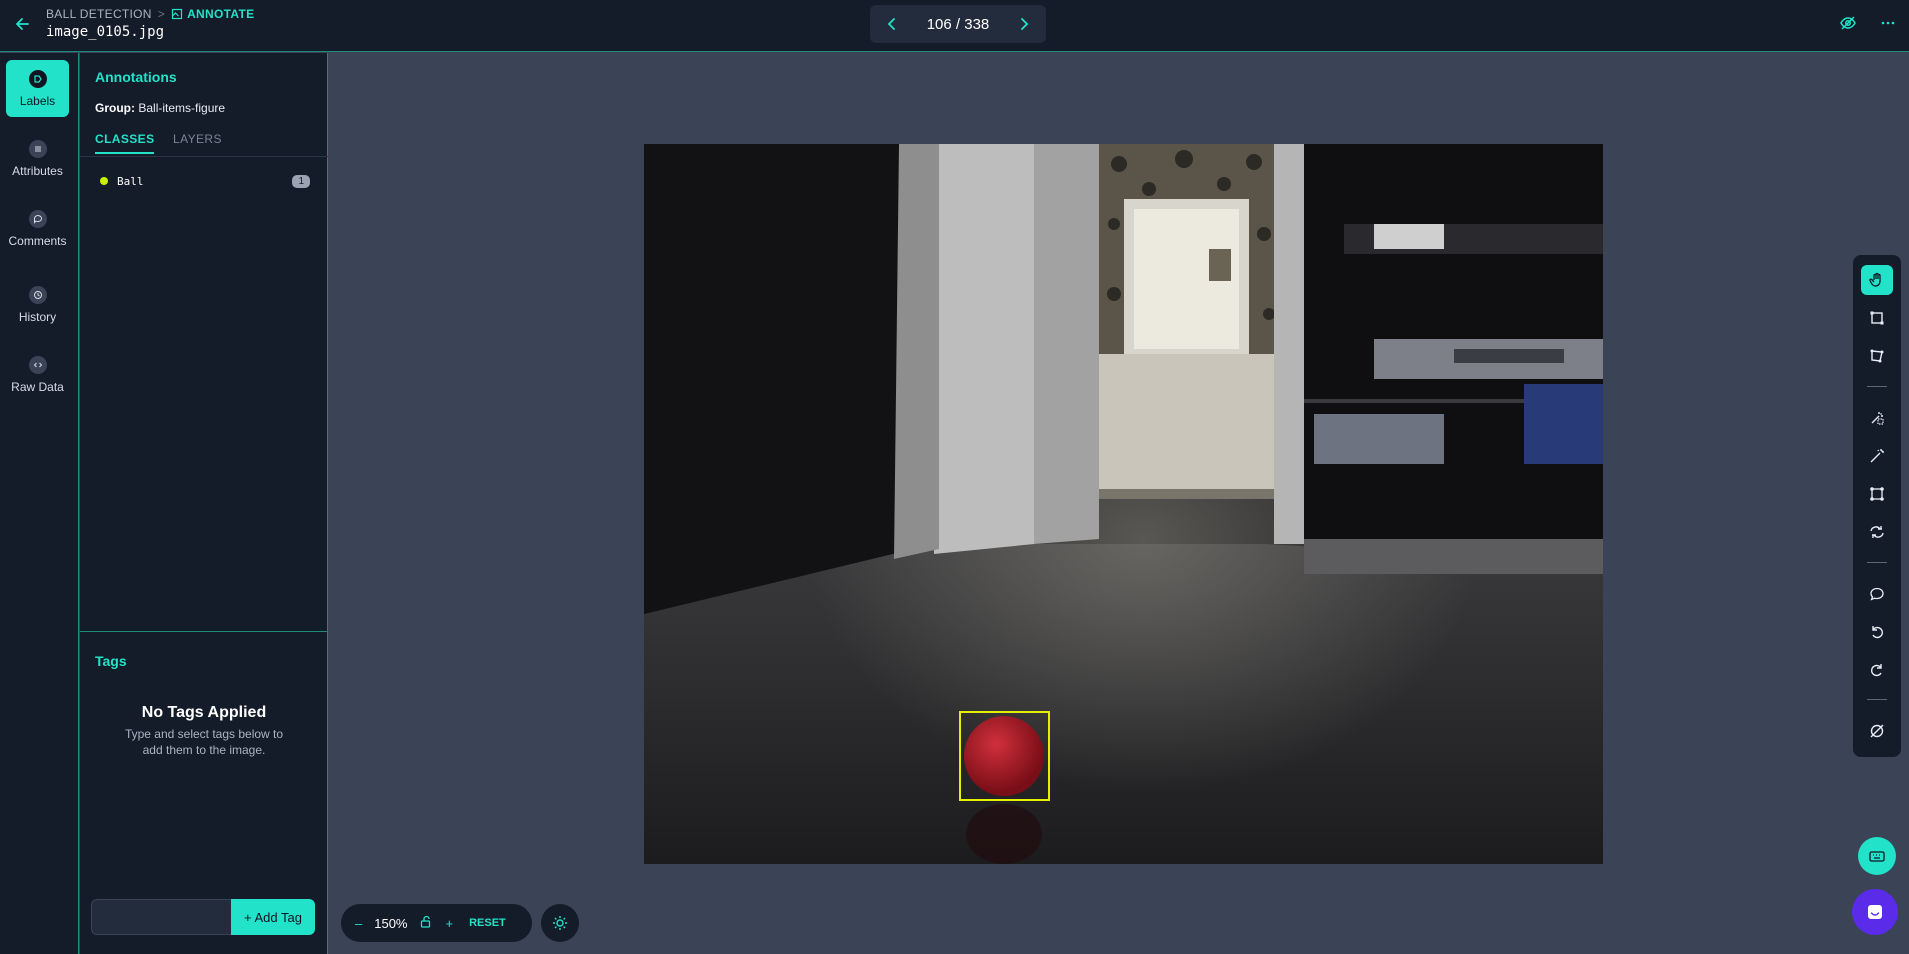 Image resolution: width=1909 pixels, height=954 pixels. I want to click on rail-item-raw-data: Raw Data, so click(37, 374).